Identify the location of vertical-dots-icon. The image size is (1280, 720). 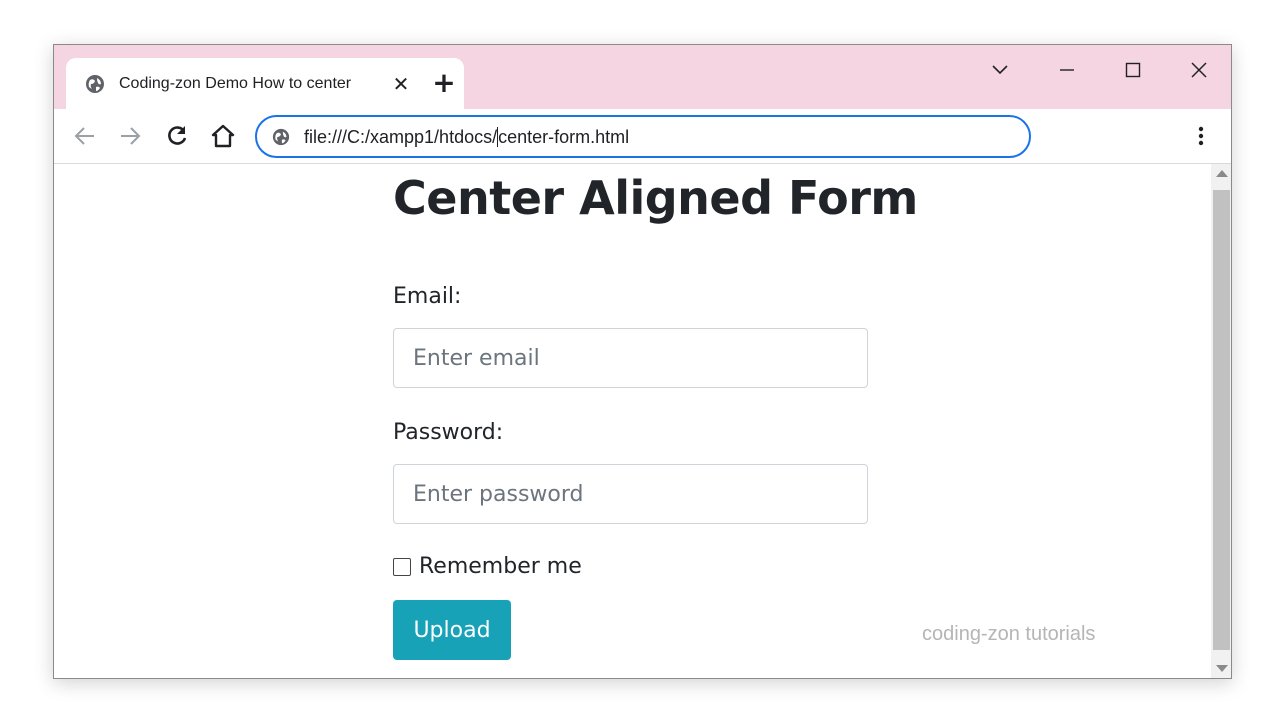
(1201, 136).